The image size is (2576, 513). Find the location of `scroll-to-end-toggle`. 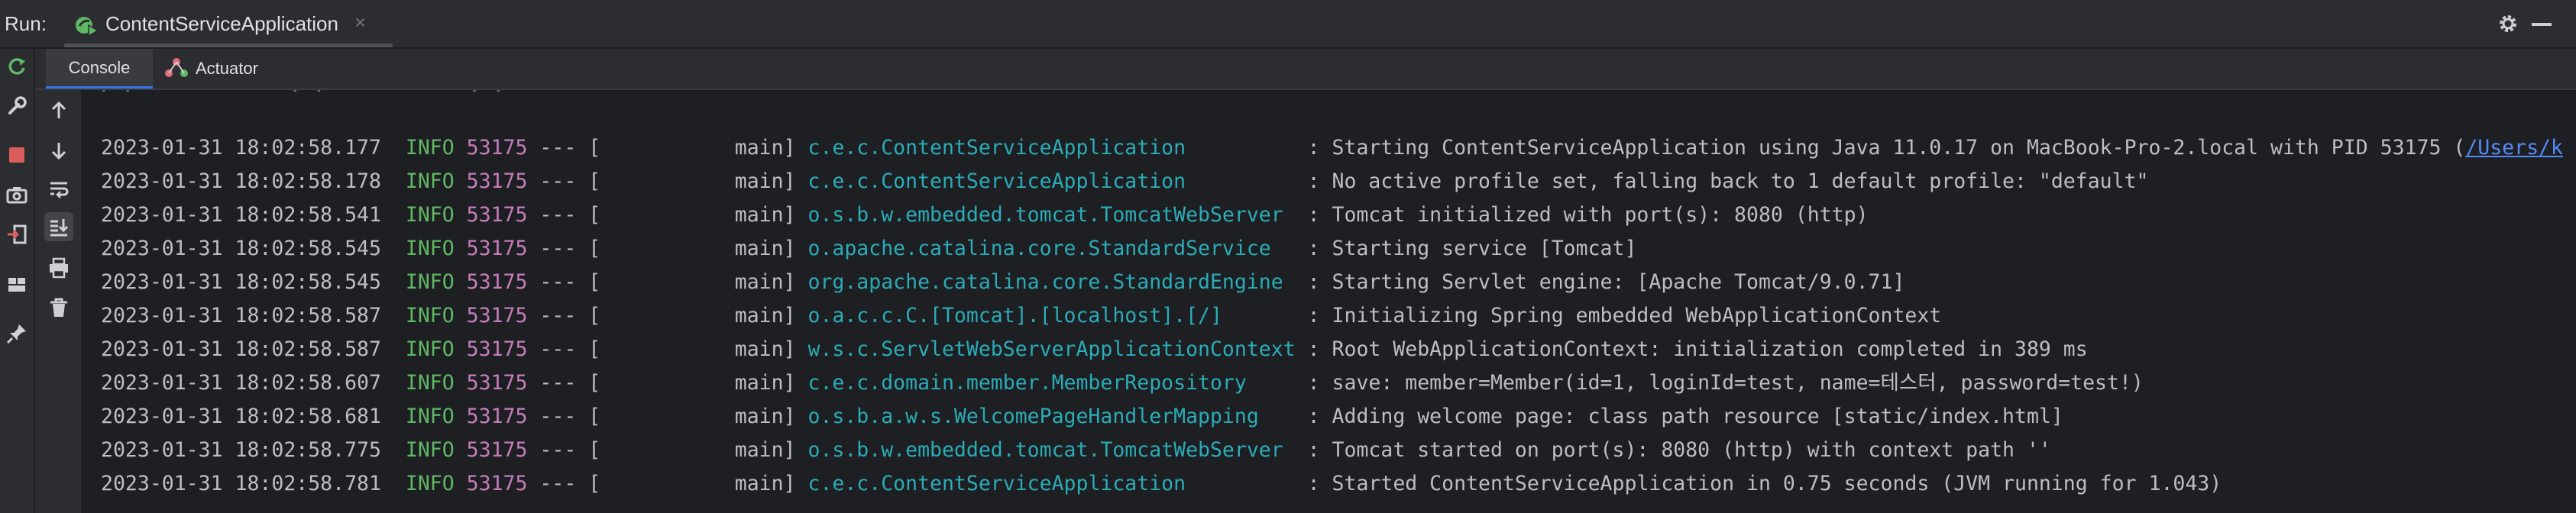

scroll-to-end-toggle is located at coordinates (58, 226).